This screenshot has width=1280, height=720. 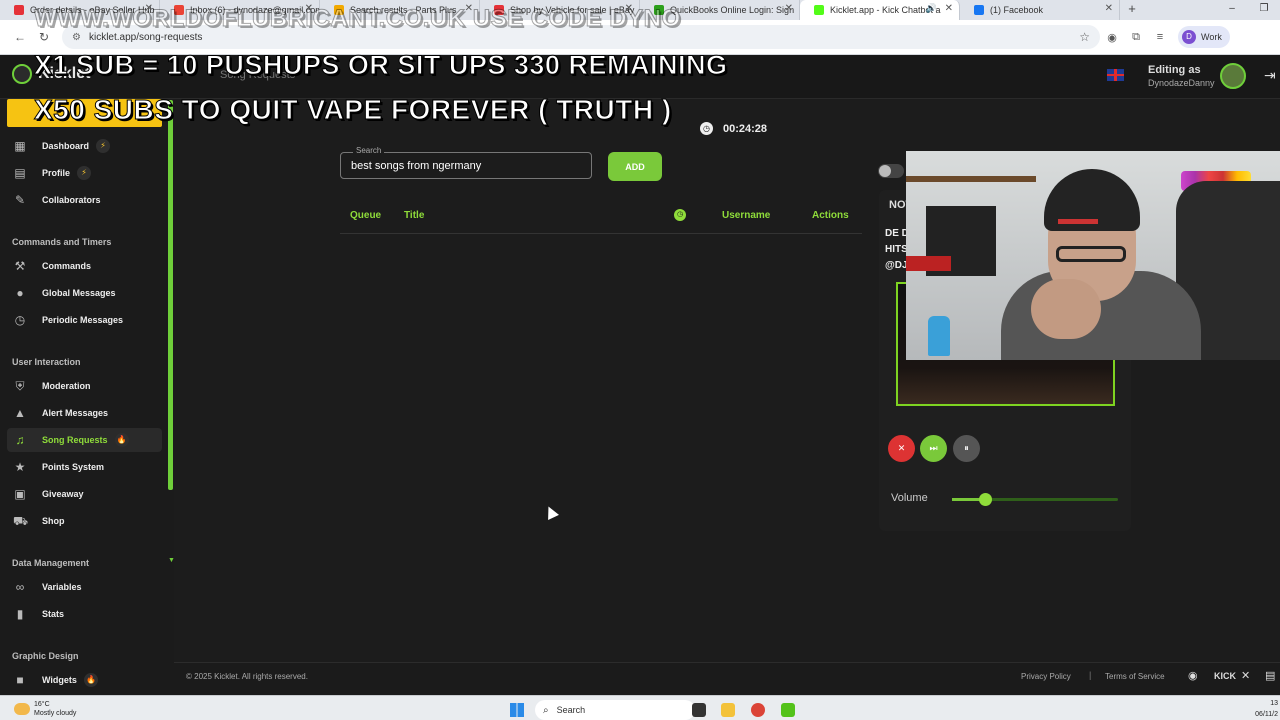 I want to click on sidebar-item-profile: ▤ Profile ⚡, so click(x=84, y=173).